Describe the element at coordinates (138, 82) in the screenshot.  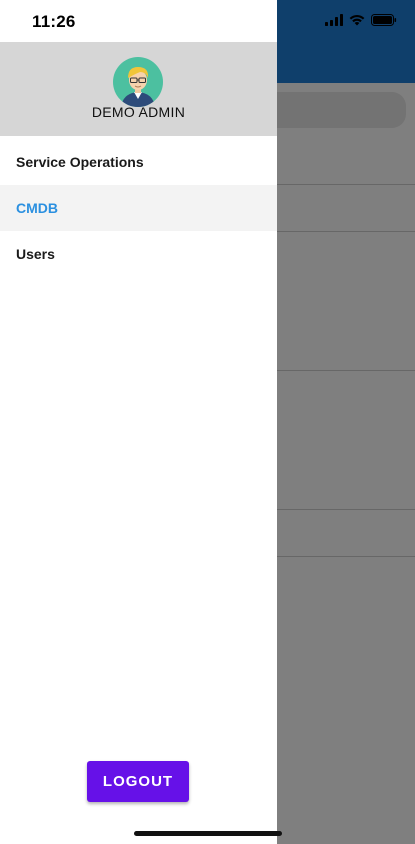
I see `user-avatar-icon` at that location.